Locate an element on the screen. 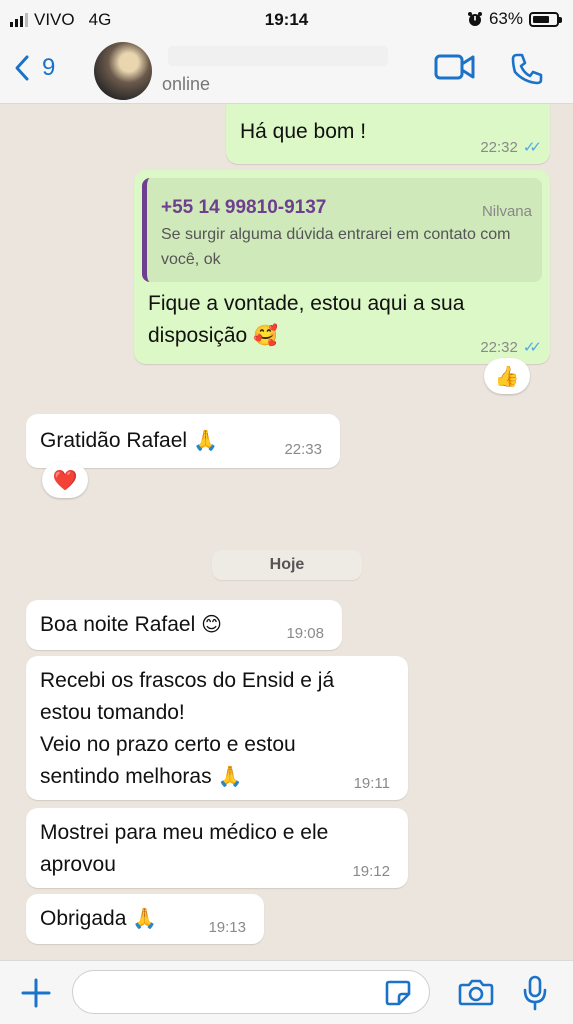 The width and height of the screenshot is (573, 1024). battery-icon is located at coordinates (545, 19).